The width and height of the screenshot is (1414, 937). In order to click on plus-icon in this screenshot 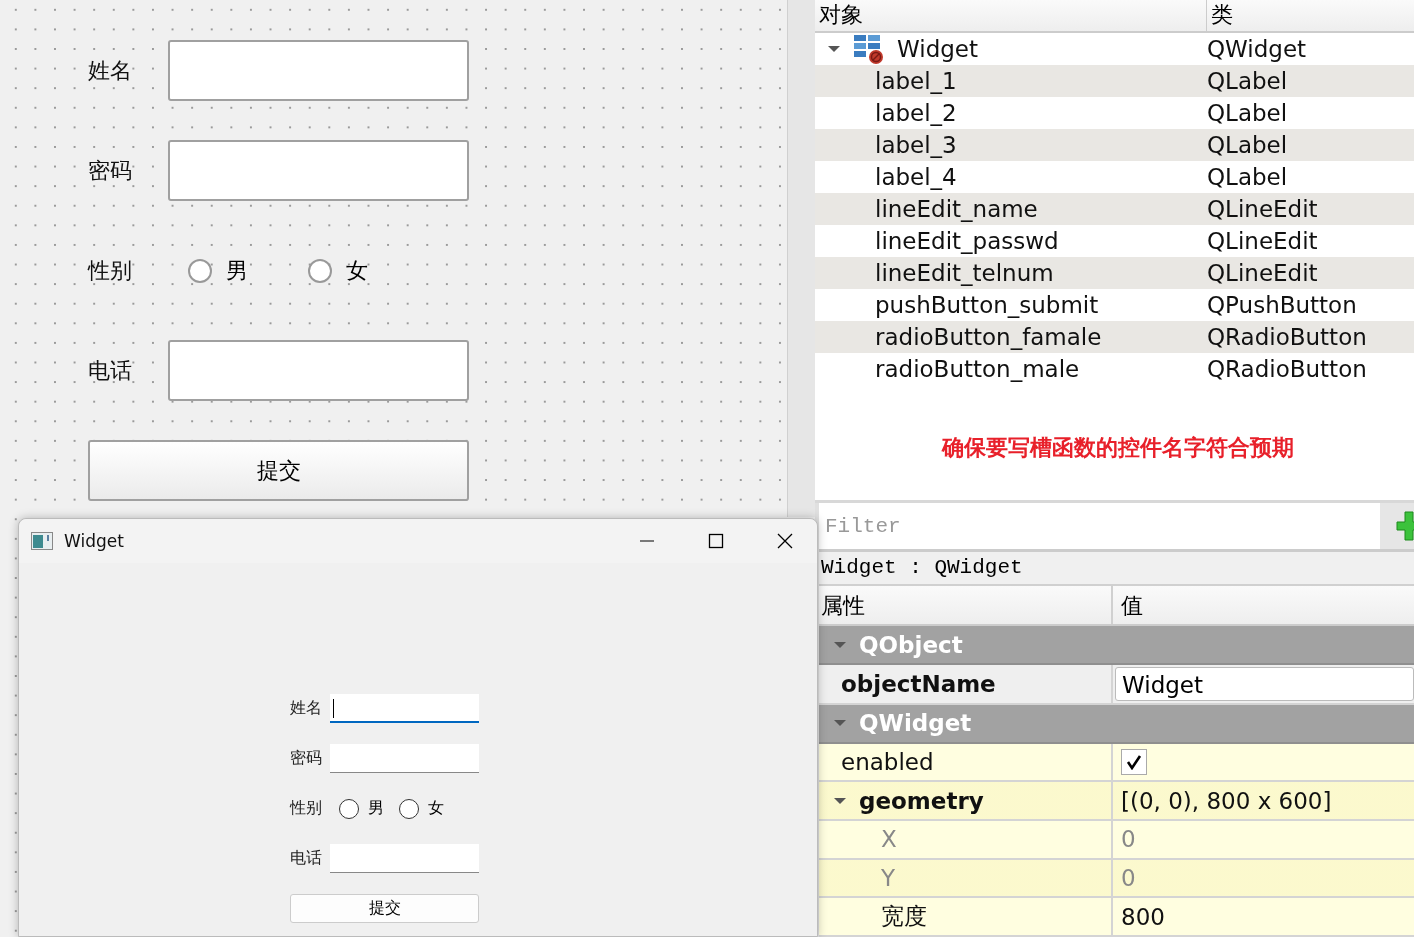, I will do `click(1405, 526)`.